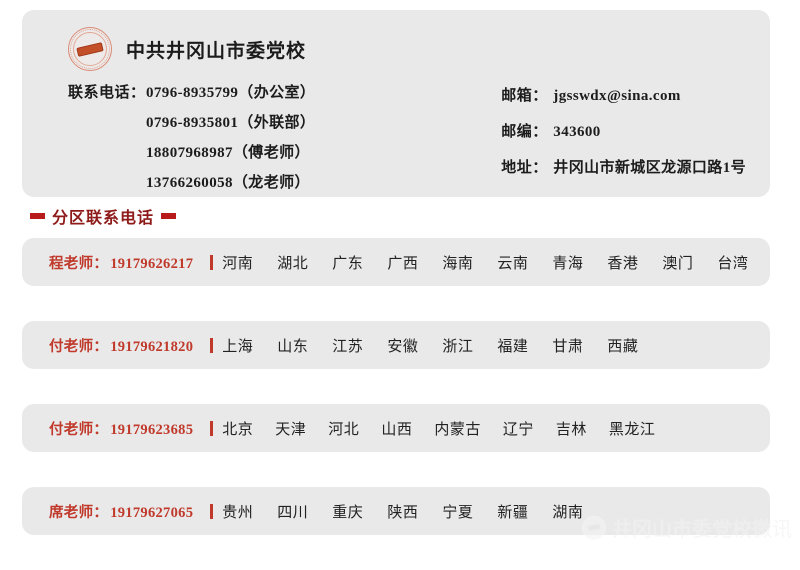  Describe the element at coordinates (277, 93) in the screenshot. I see `phone-note: （办公室）` at that location.